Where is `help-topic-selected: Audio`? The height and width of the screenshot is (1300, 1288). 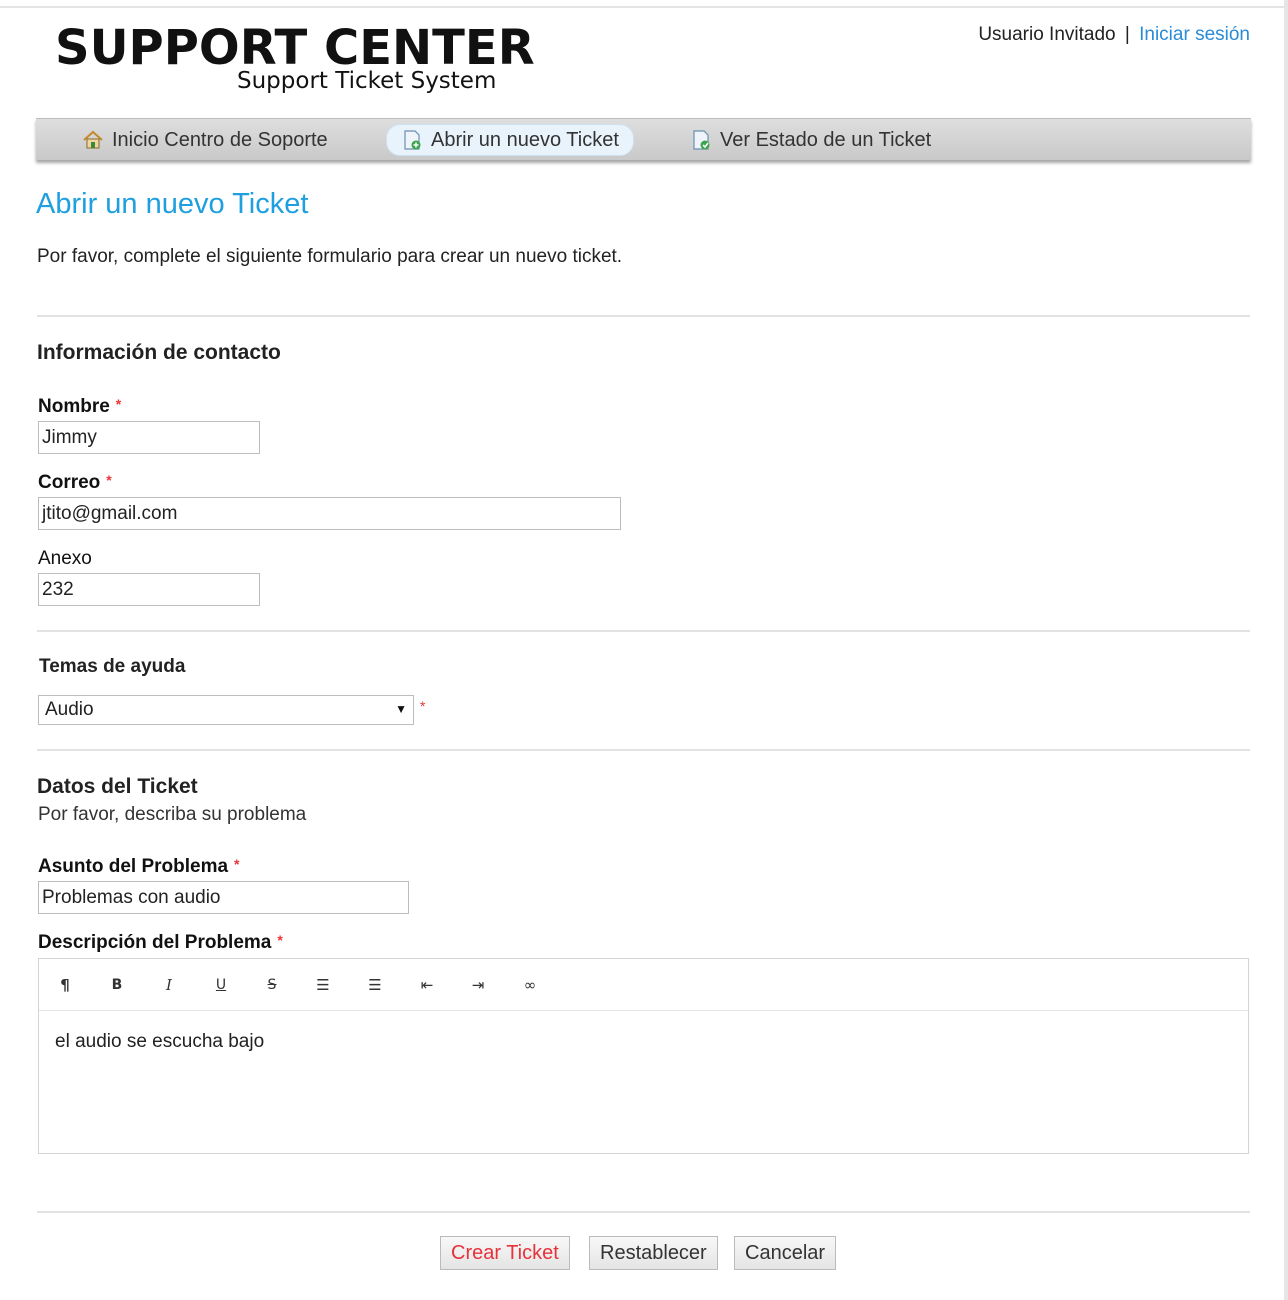 help-topic-selected: Audio is located at coordinates (69, 709).